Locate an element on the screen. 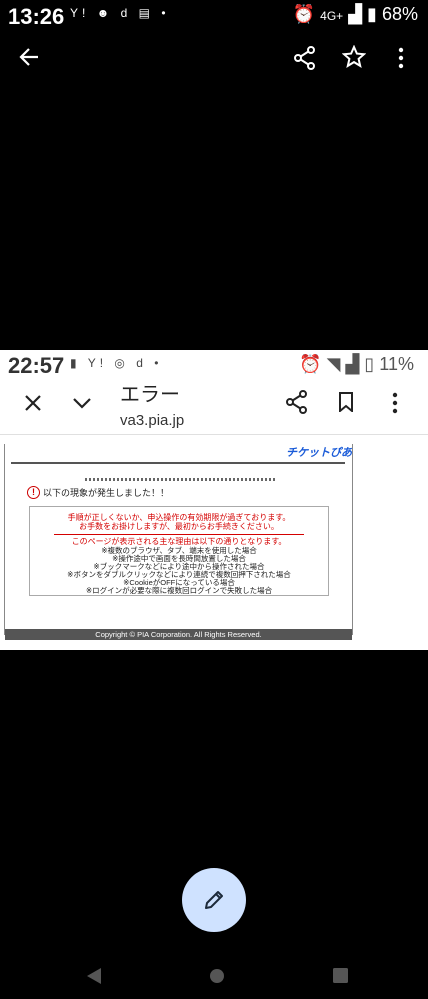 The height and width of the screenshot is (999, 428). edit-fab-button is located at coordinates (214, 900).